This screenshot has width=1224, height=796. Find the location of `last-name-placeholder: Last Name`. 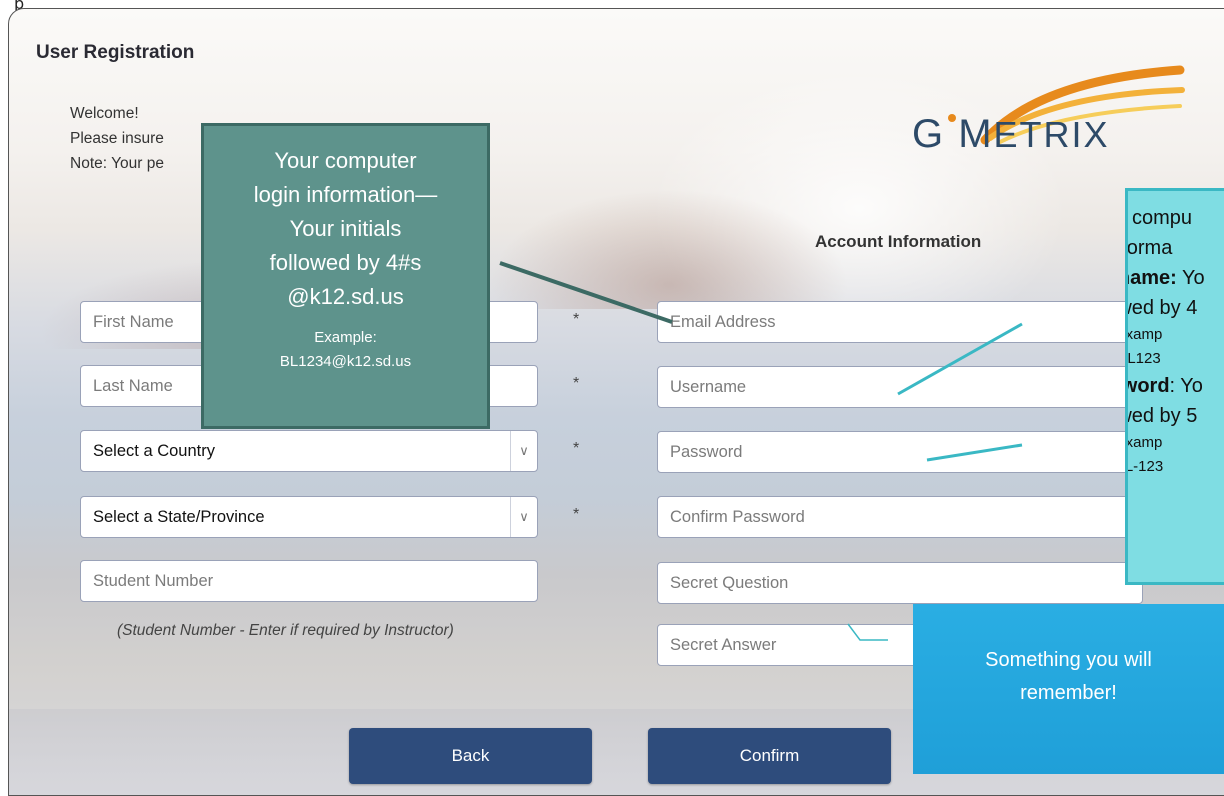

last-name-placeholder: Last Name is located at coordinates (133, 385).